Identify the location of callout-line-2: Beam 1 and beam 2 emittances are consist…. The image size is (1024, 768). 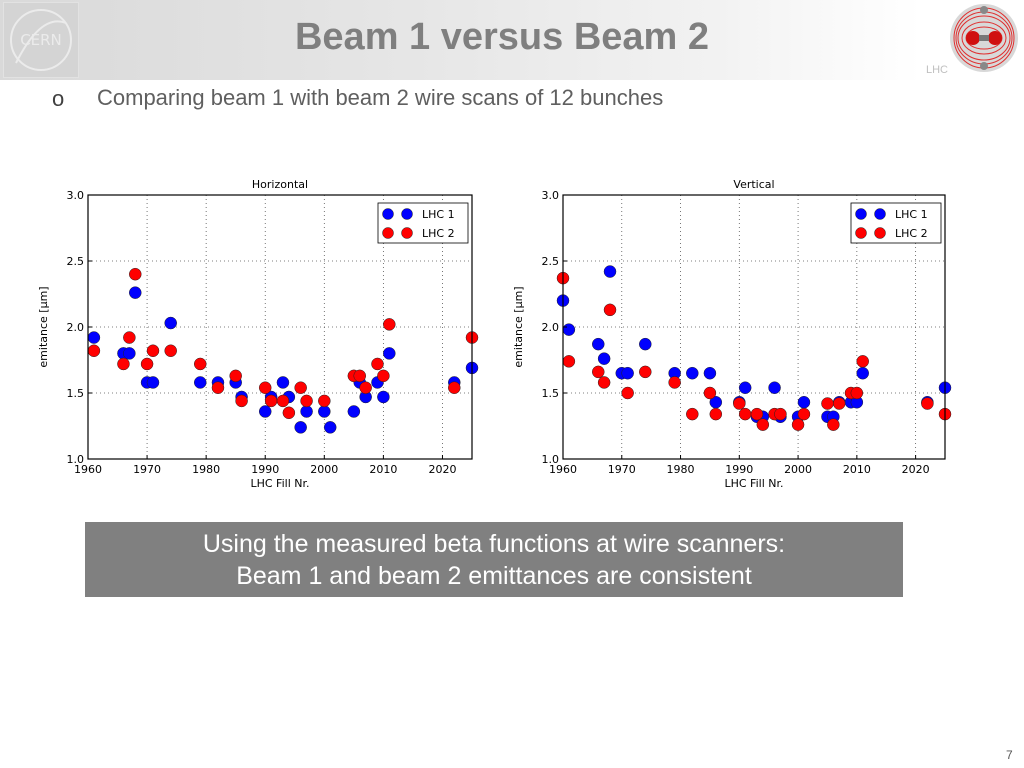
(494, 576).